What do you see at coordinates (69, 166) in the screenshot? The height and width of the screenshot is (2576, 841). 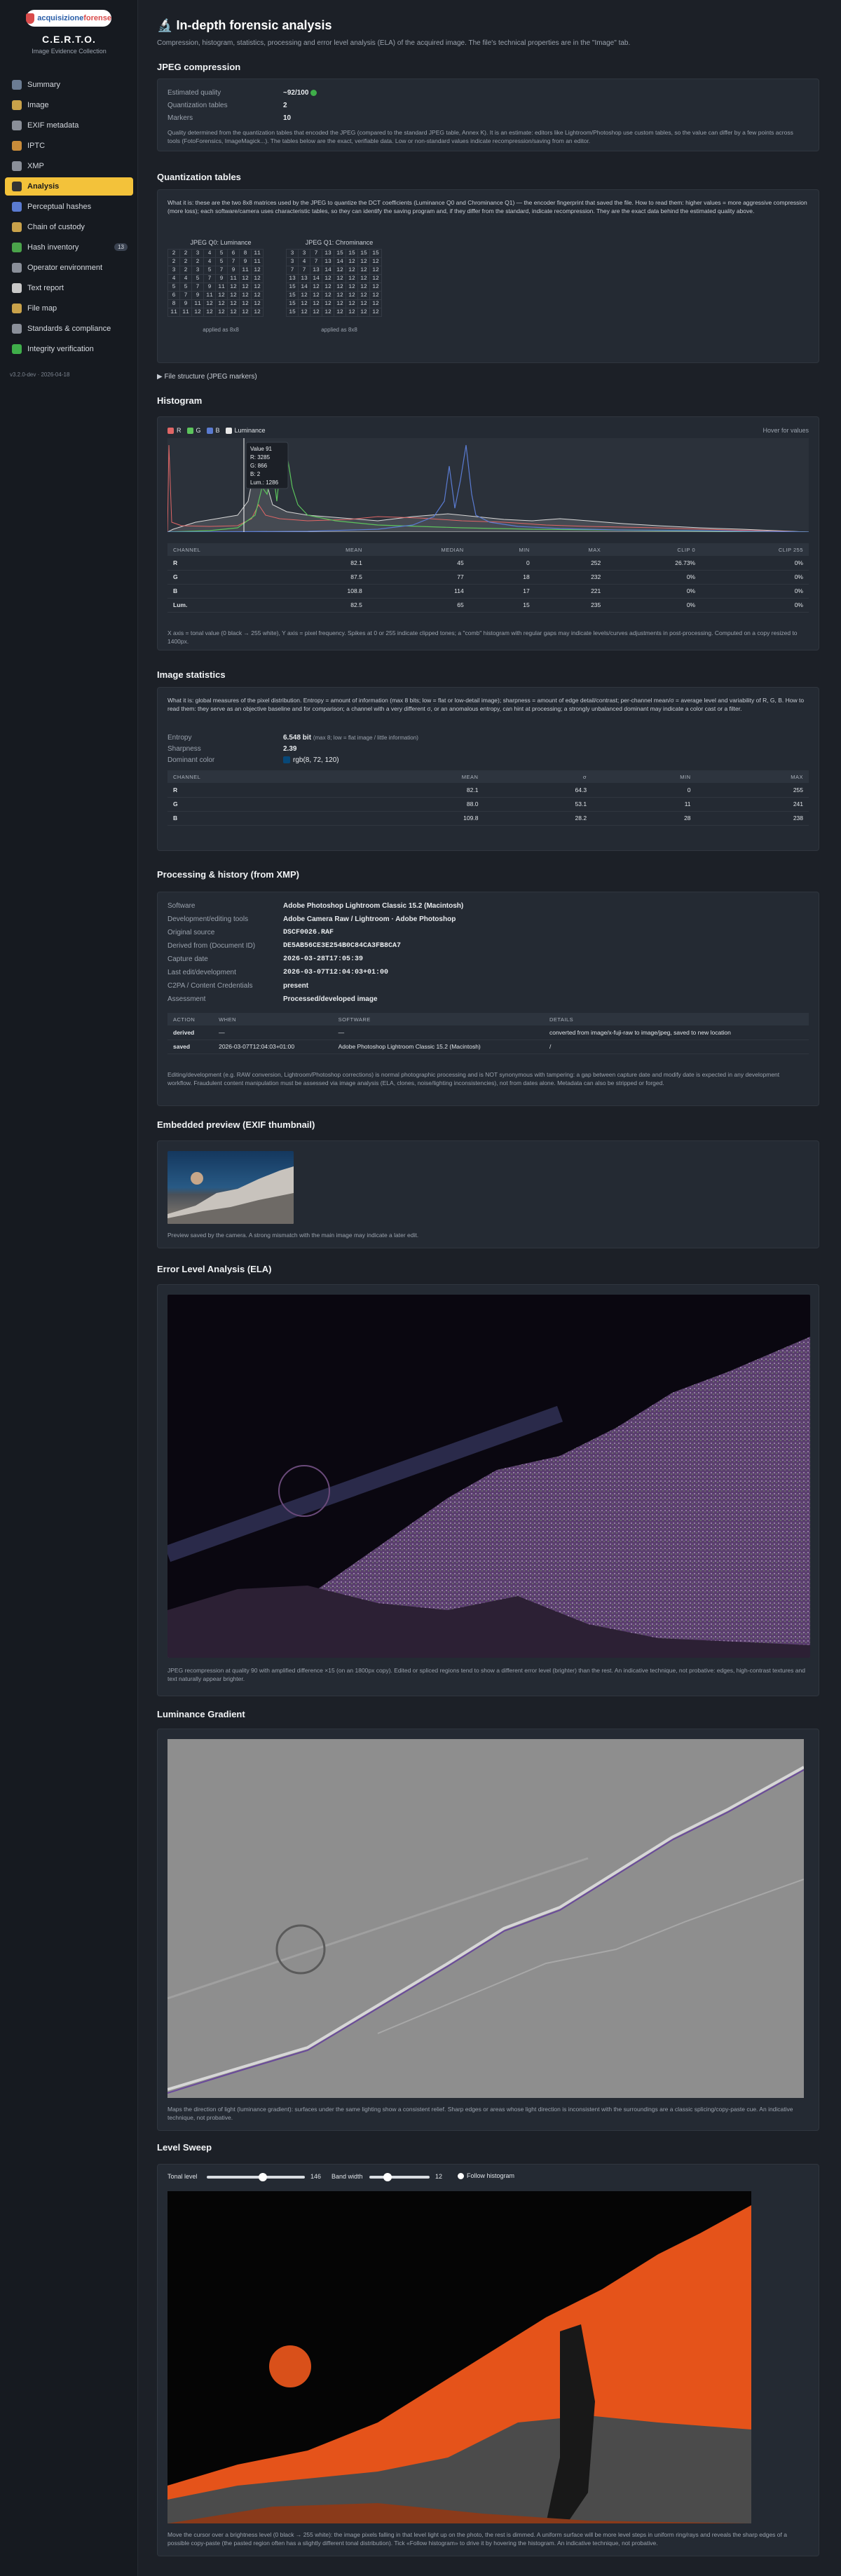 I see `sidebar-item-xmp: XMP` at bounding box center [69, 166].